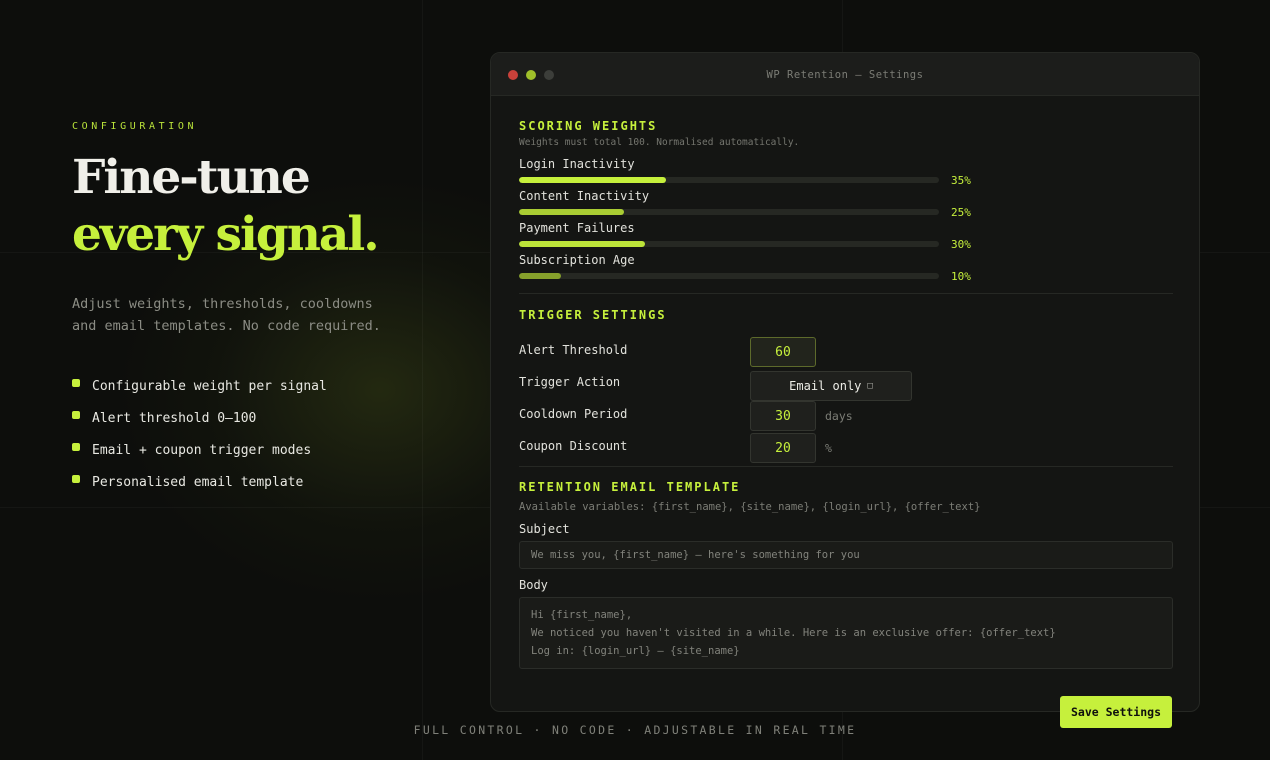  What do you see at coordinates (570, 382) in the screenshot?
I see `trigger-action-label: Trigger Action` at bounding box center [570, 382].